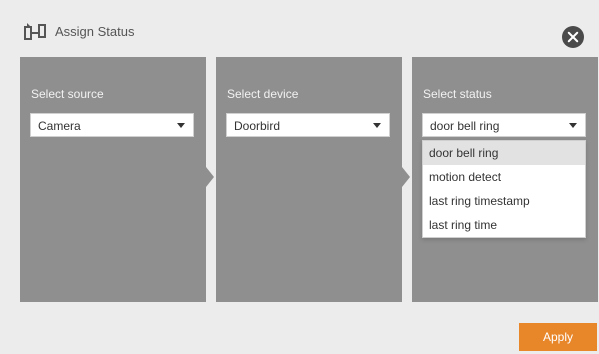  What do you see at coordinates (59, 126) in the screenshot?
I see `source-select-value: Camera` at bounding box center [59, 126].